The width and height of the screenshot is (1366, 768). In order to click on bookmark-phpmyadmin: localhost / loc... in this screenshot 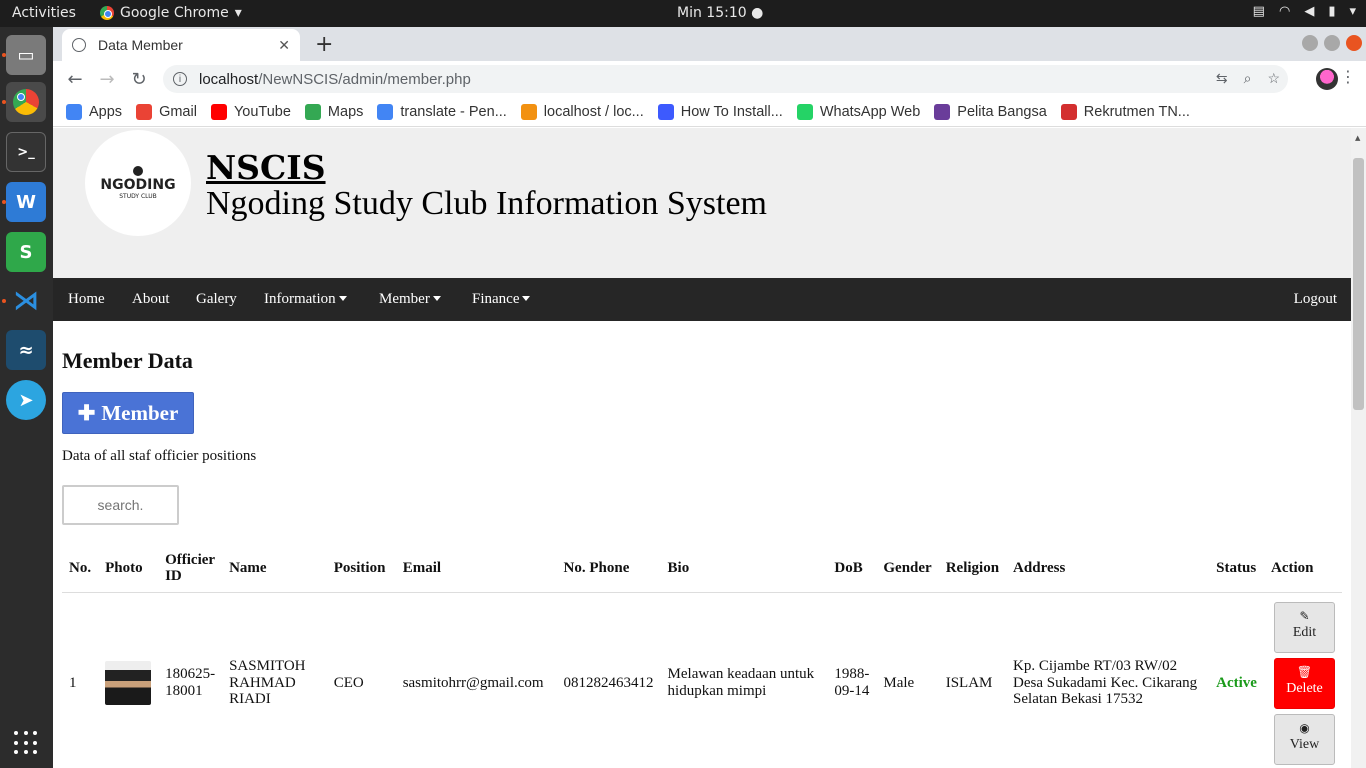, I will do `click(582, 111)`.